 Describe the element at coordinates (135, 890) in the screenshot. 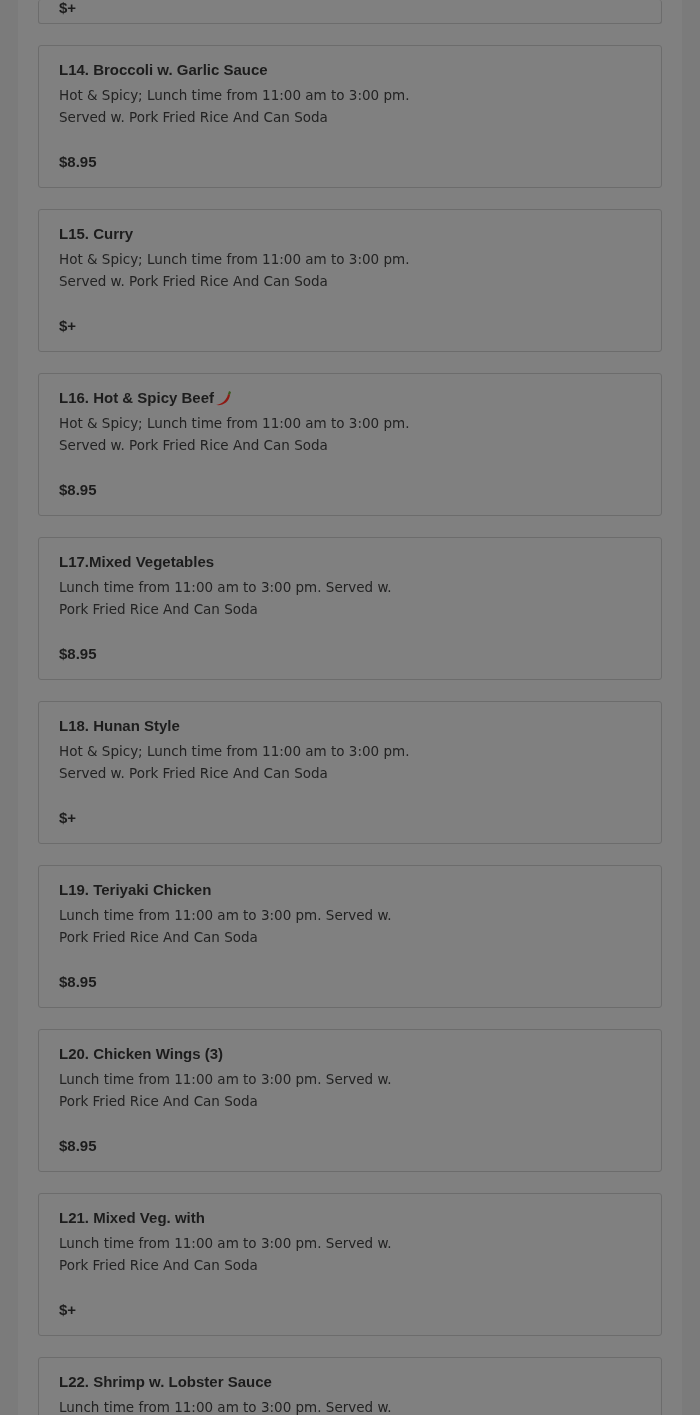

I see `item-title: L19. Teriyaki Chicken` at that location.